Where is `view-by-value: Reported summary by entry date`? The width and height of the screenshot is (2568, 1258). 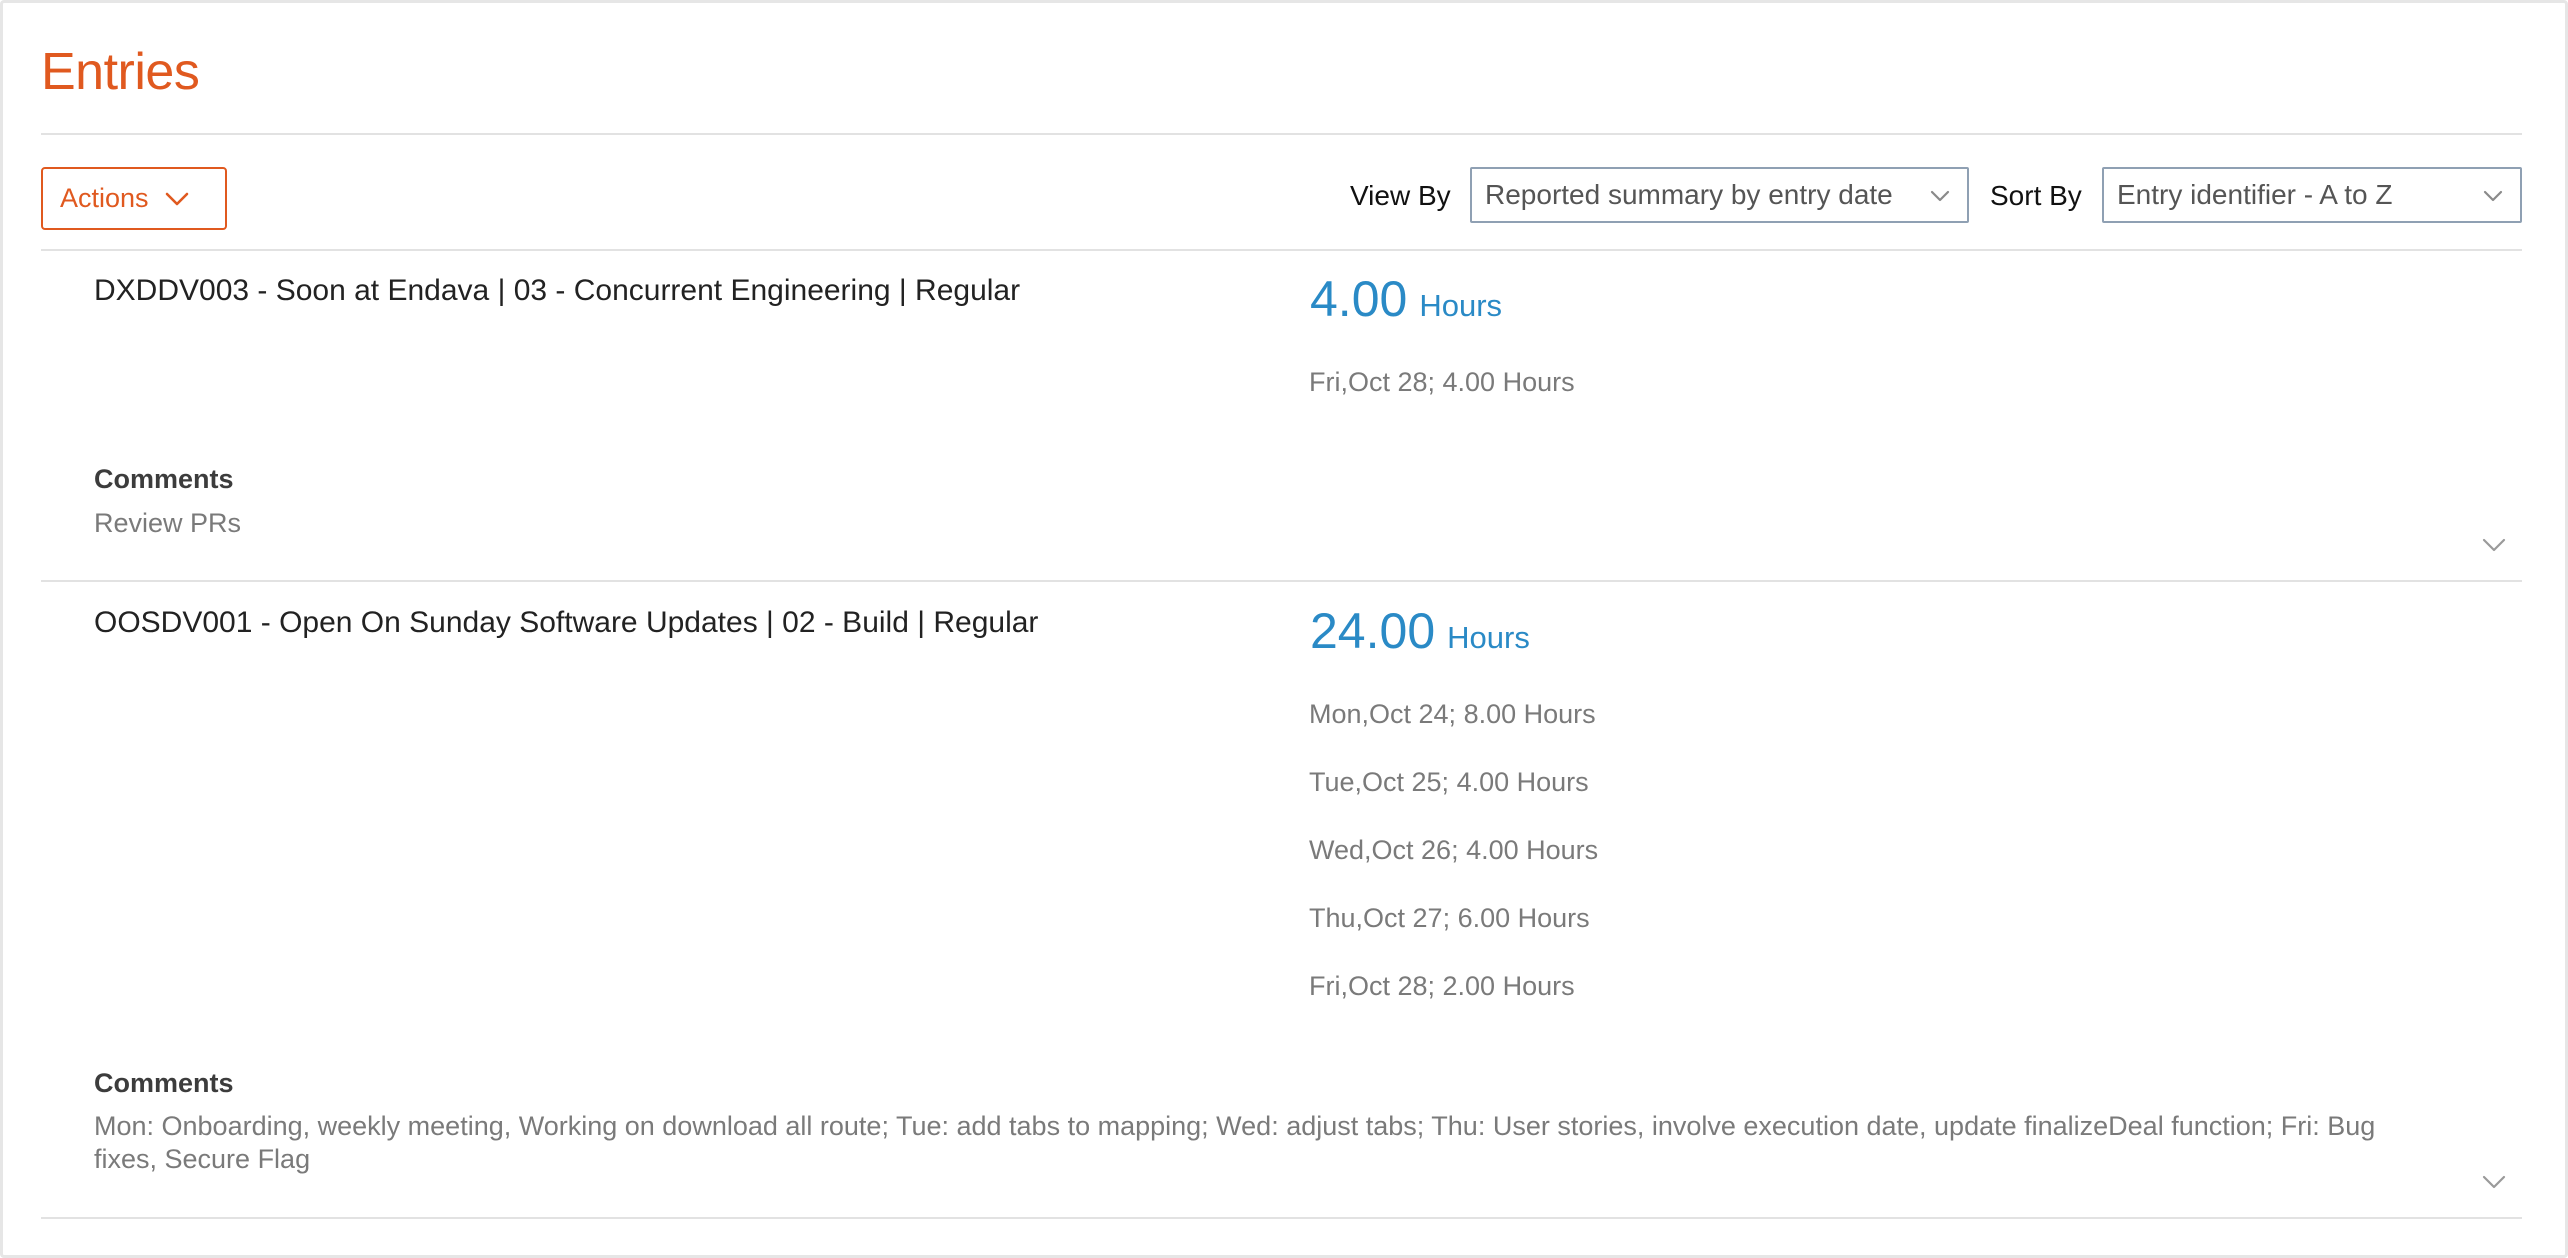
view-by-value: Reported summary by entry date is located at coordinates (1689, 194).